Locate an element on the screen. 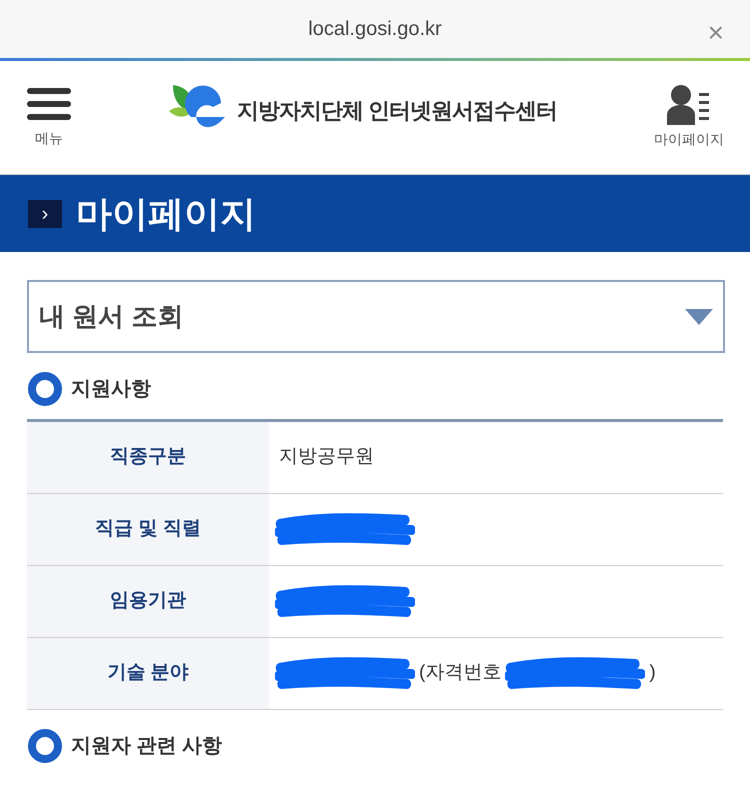 This screenshot has width=750, height=785. menu-button: 메뉴 is located at coordinates (49, 117).